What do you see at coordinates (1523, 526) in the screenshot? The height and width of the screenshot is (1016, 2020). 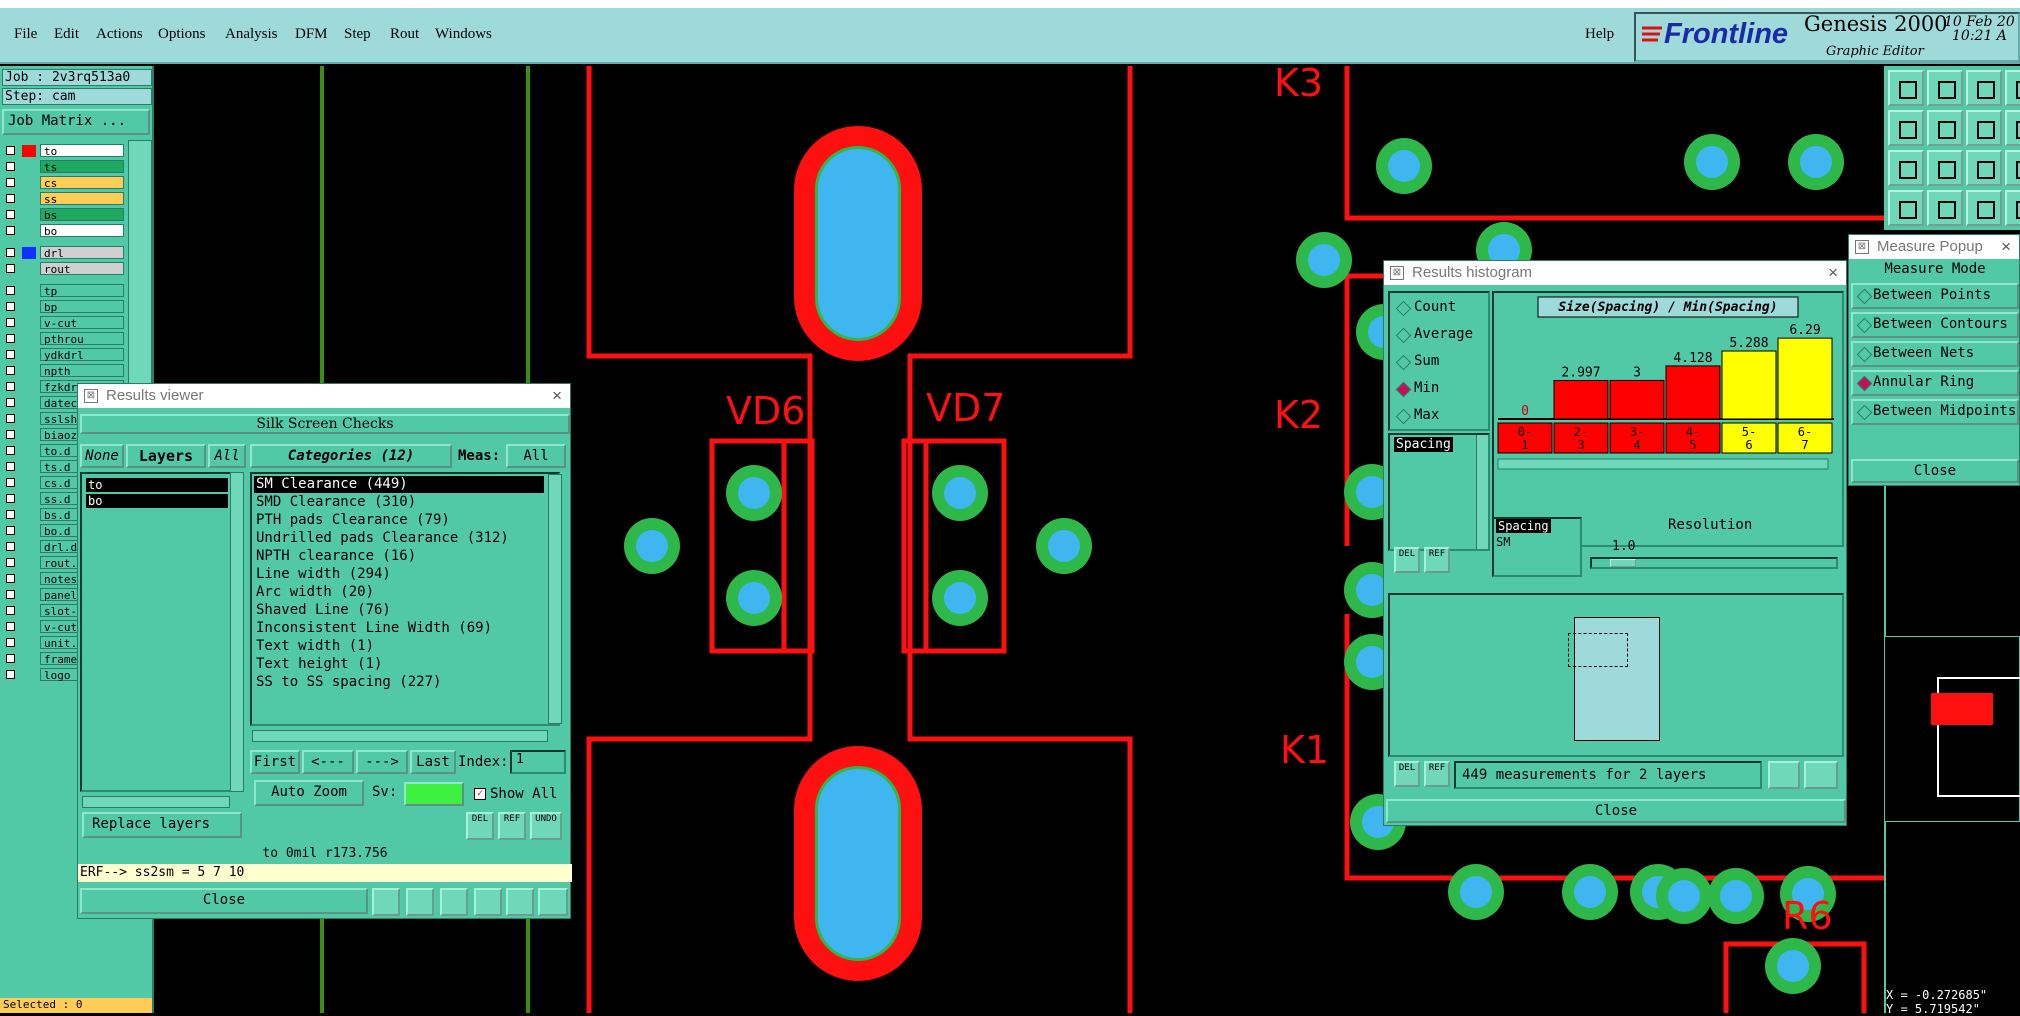 I see `res-list-item-spacing: Spacing` at bounding box center [1523, 526].